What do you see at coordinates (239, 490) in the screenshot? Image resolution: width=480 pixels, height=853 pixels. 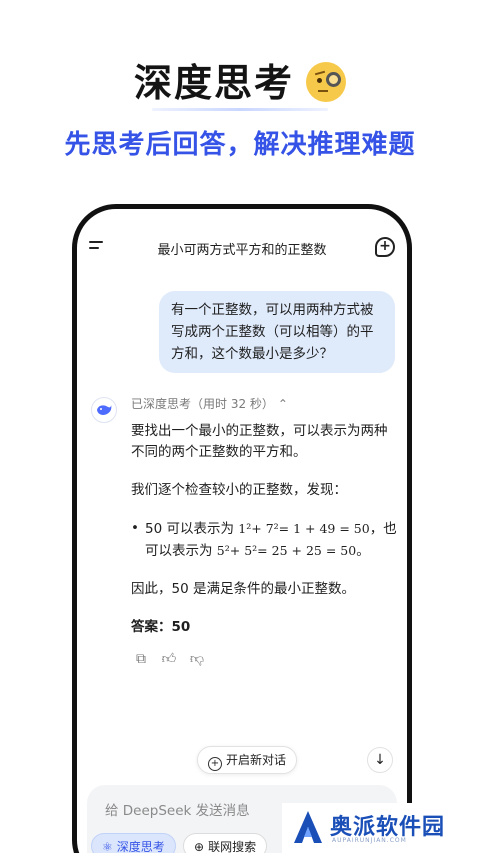 I see `answer-paragraph: 我们逐个检查较小的正整数，发现：` at bounding box center [239, 490].